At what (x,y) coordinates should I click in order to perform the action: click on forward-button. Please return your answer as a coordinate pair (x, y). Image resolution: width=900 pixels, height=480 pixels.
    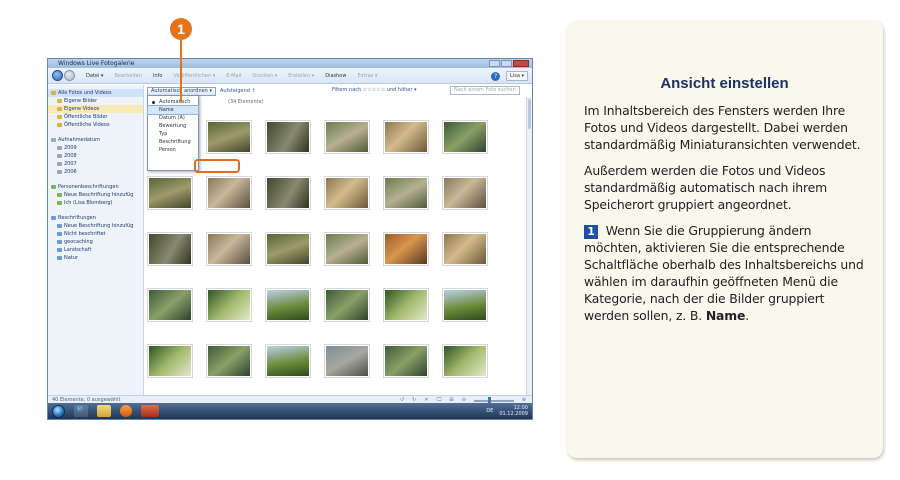
    Looking at the image, I should click on (69, 75).